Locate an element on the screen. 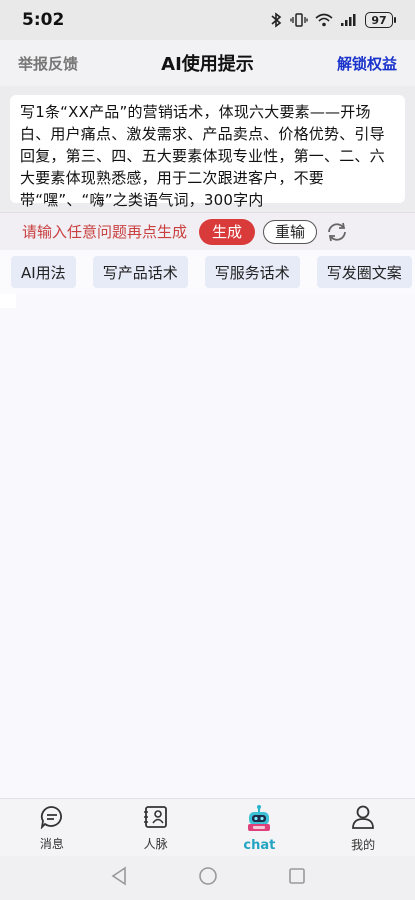 Image resolution: width=415 pixels, height=900 pixels. quick-prompt-chips: AI用法 写产品话术 写服务话术 写发圈文案 is located at coordinates (207, 272).